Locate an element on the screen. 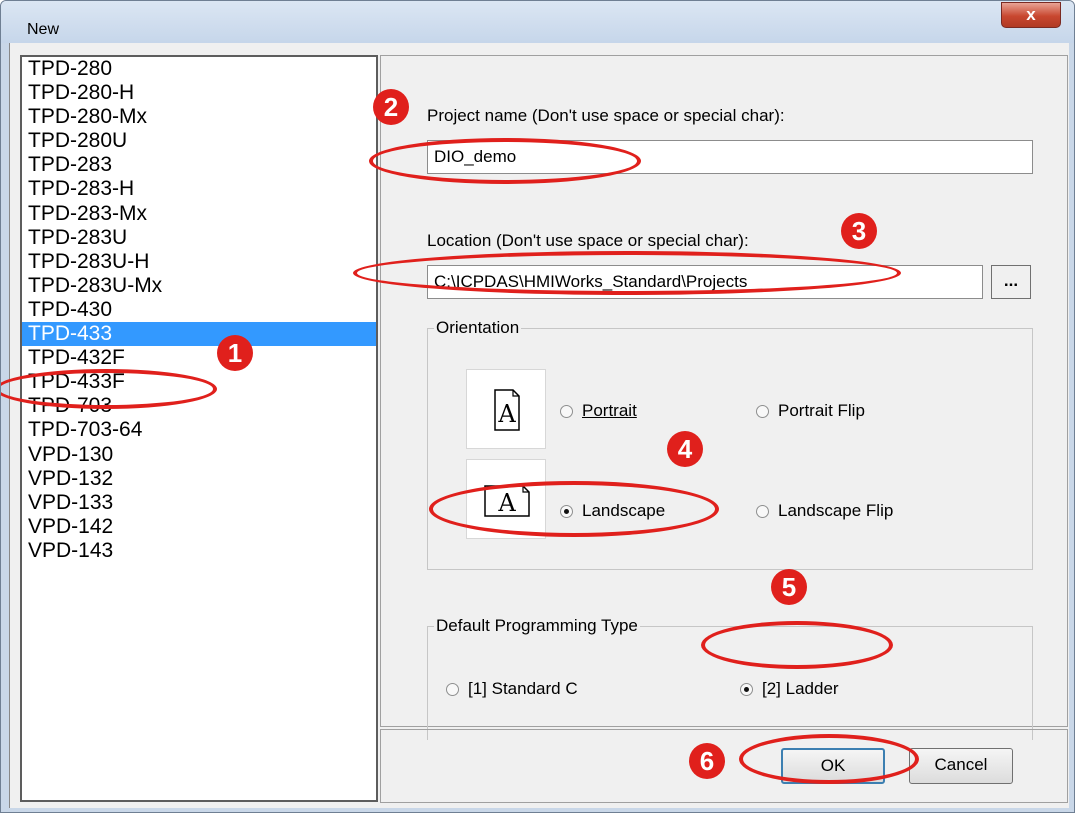 The image size is (1075, 813). orientation-group-title: Orientation is located at coordinates (478, 328).